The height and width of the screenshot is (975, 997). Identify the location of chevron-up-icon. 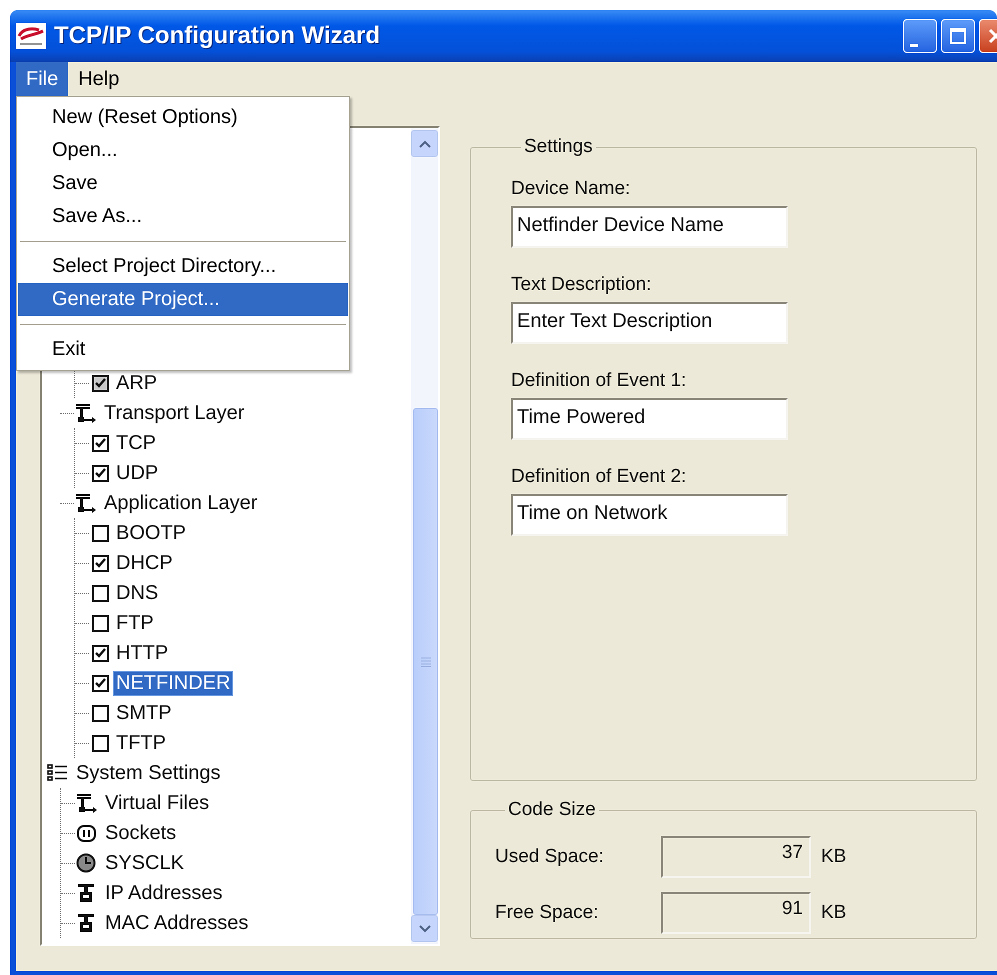
(424, 144).